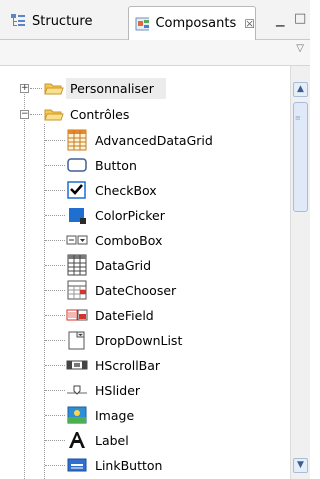 This screenshot has height=479, width=320. What do you see at coordinates (124, 315) in the screenshot?
I see `control-item-label: DateField` at bounding box center [124, 315].